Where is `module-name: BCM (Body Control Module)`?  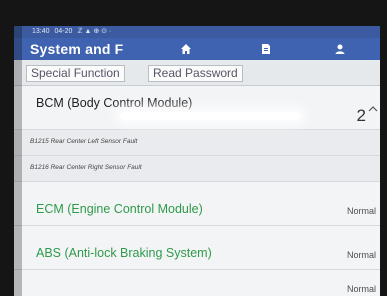 module-name: BCM (Body Control Module) is located at coordinates (114, 103).